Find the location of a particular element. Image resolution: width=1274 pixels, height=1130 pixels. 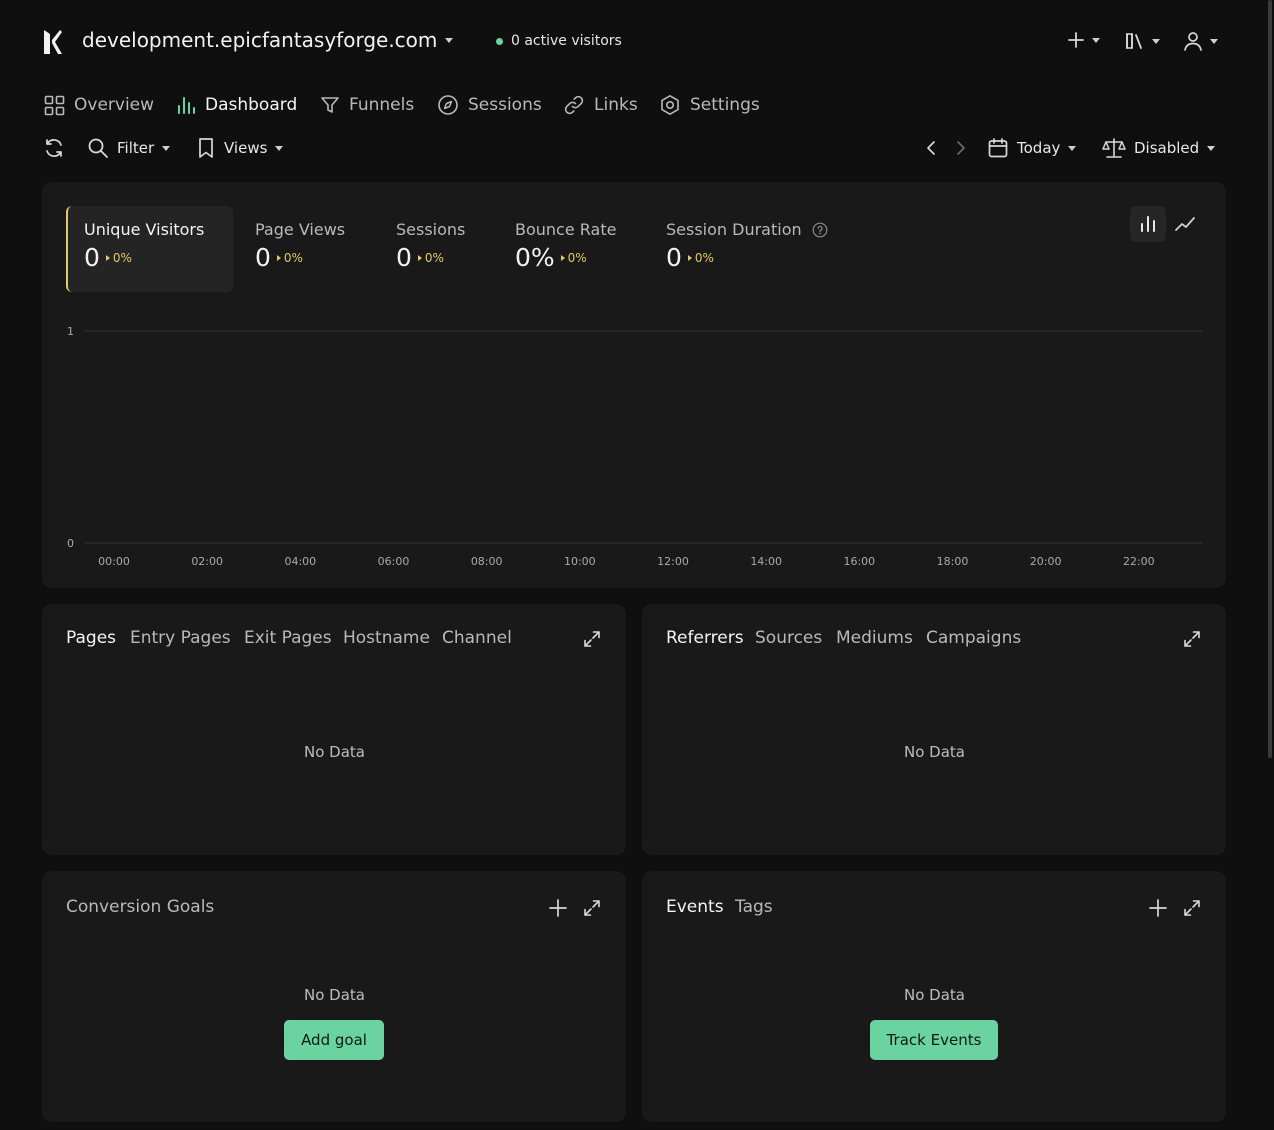

add-goal-icon-button is located at coordinates (558, 908).